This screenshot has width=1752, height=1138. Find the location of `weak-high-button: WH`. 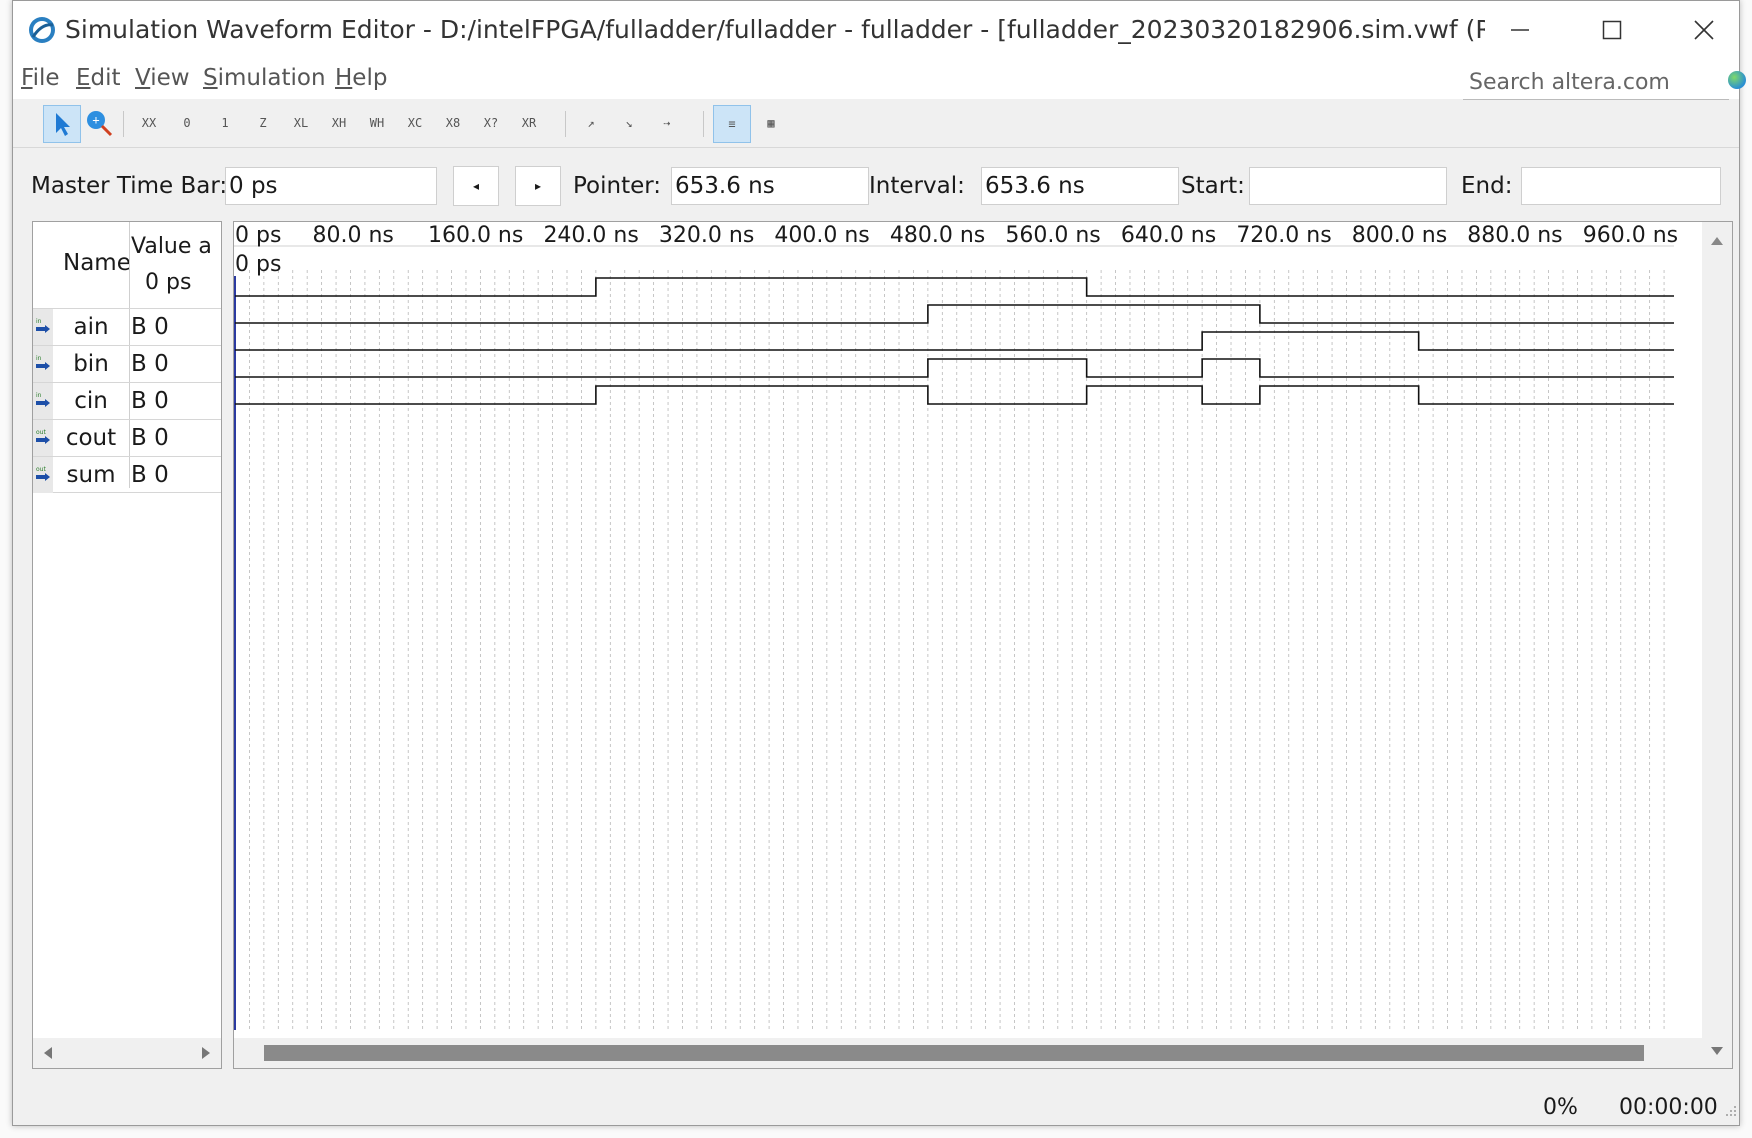

weak-high-button: WH is located at coordinates (377, 123).